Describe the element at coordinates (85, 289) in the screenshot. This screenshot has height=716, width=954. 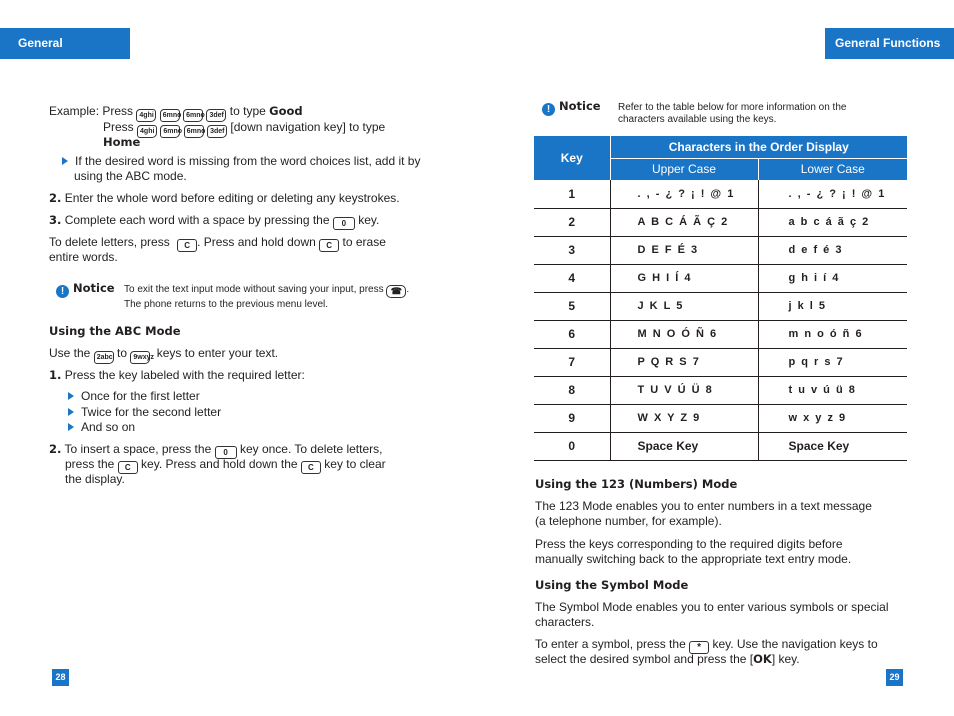
I see `notice-left: ! Notice` at that location.